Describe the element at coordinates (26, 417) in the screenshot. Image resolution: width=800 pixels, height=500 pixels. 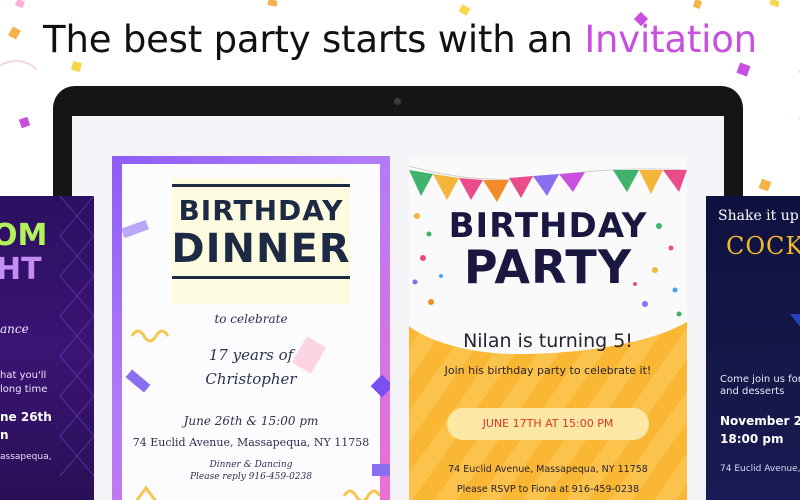
I see `prom-date: ne 26th` at that location.